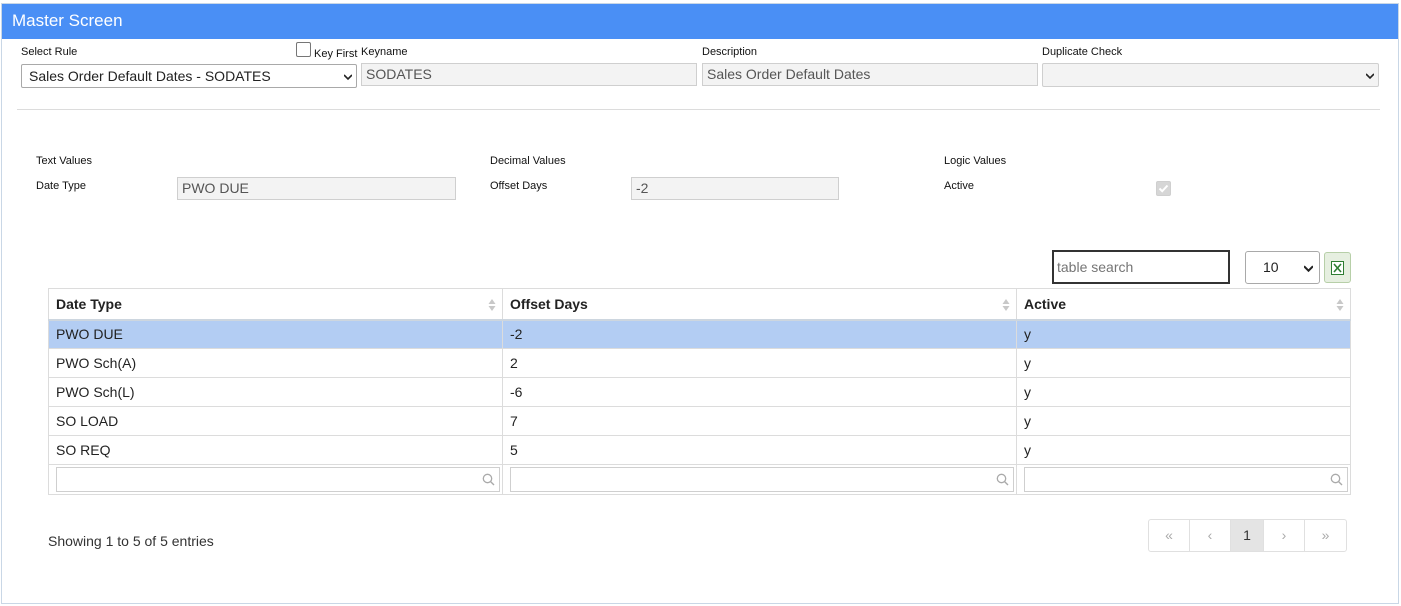 This screenshot has height=606, width=1401. I want to click on next-page-button: ›, so click(1284, 535).